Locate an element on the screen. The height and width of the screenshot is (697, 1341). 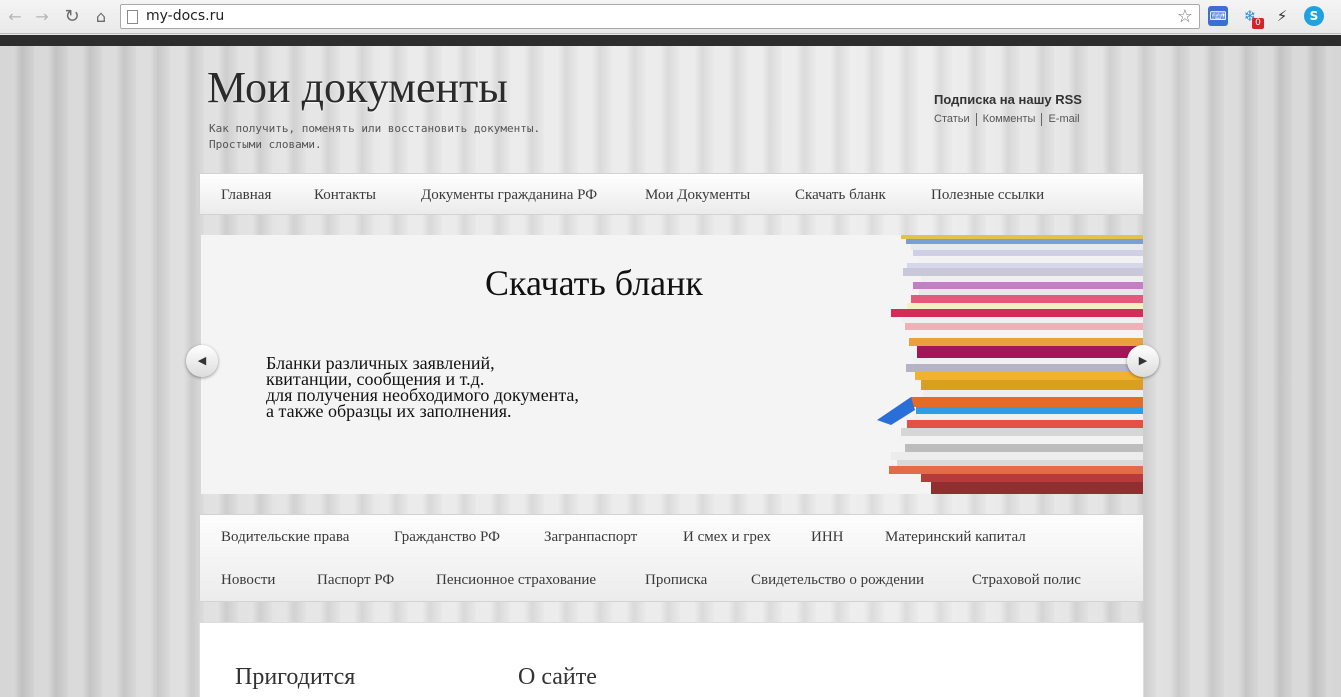
widget-title-useful: Пригодится is located at coordinates (295, 677).